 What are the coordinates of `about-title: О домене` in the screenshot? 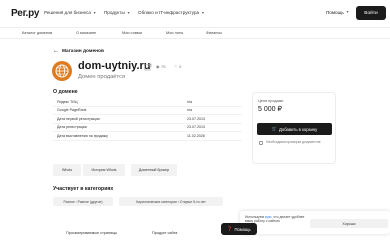 It's located at (65, 92).